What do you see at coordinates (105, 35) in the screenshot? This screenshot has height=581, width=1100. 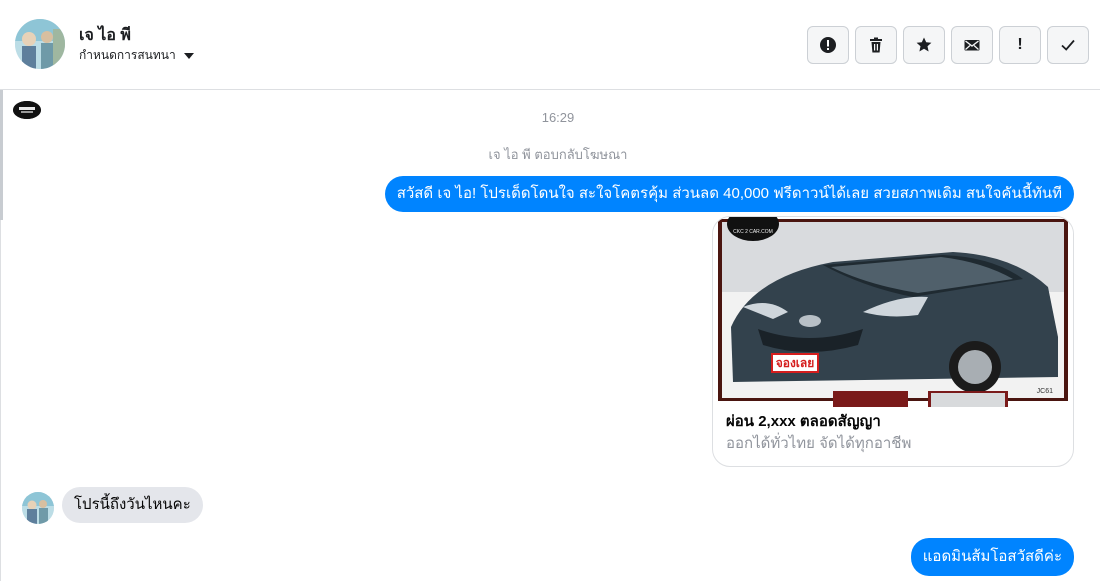 I see `contact-name: เจ ไอ พี` at bounding box center [105, 35].